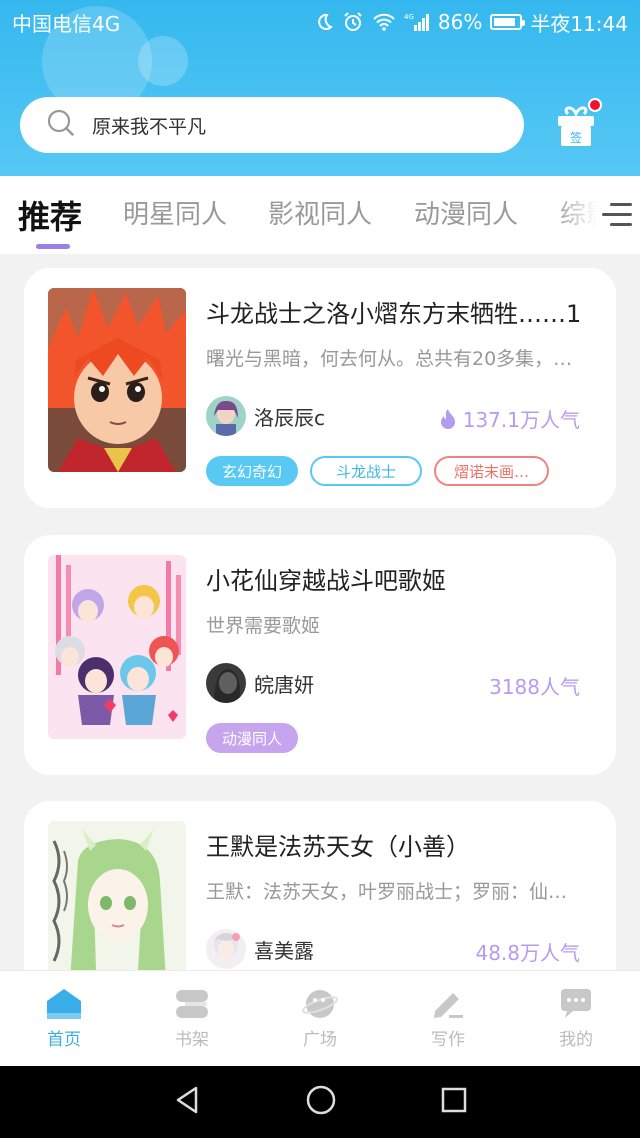 The width and height of the screenshot is (640, 1138). I want to click on status-bar: 中国电信4G 4G 86% 半夜11:44, so click(320, 22).